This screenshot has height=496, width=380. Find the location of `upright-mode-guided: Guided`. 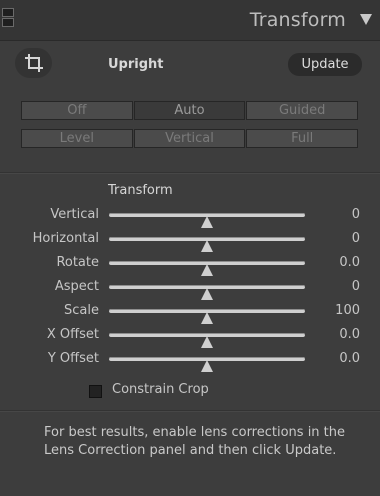

upright-mode-guided: Guided is located at coordinates (302, 110).